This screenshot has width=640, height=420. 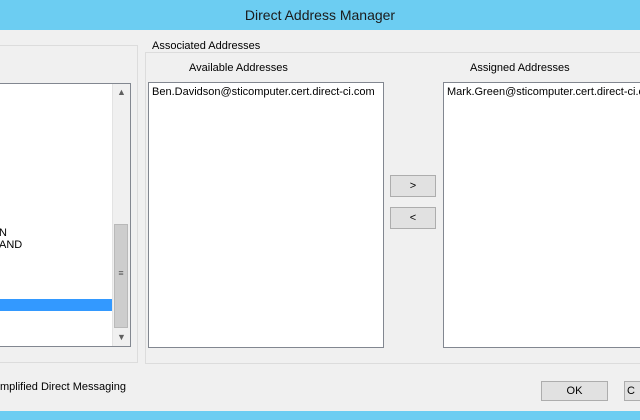 I want to click on left-list-scrollbar: ▲ ≡ ▼, so click(x=121, y=215).